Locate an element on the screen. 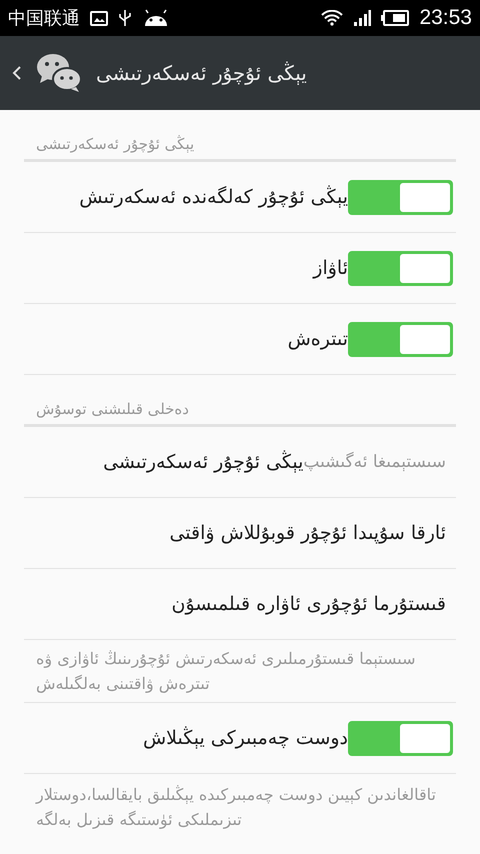 Image resolution: width=480 pixels, height=854 pixels. battery-icon is located at coordinates (395, 18).